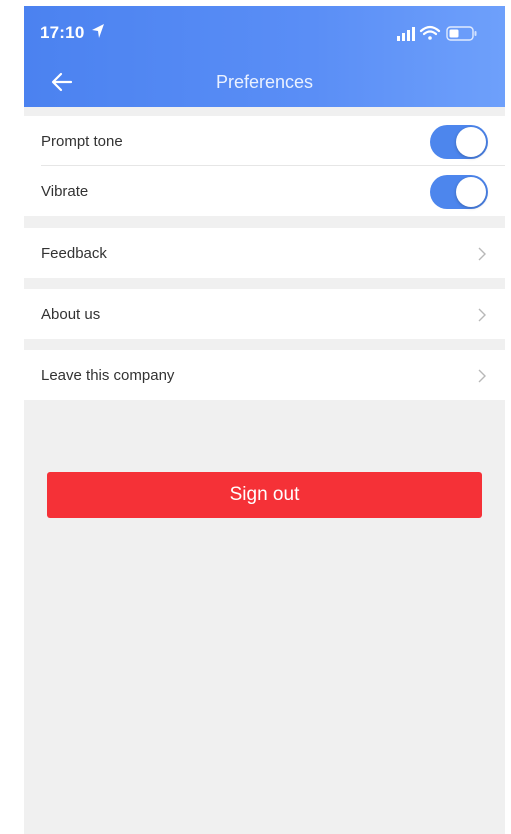 This screenshot has height=834, width=511. I want to click on feedback-label: Feedback, so click(74, 253).